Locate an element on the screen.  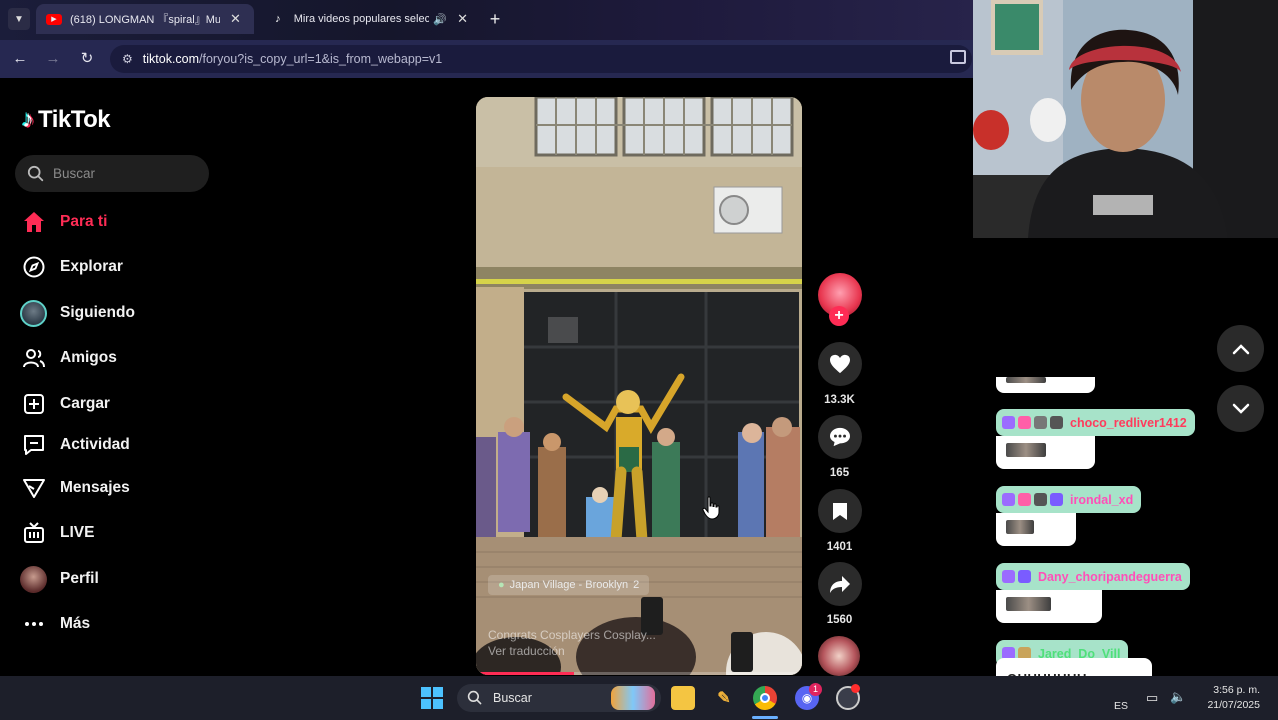
more-icon is located at coordinates (33, 624).